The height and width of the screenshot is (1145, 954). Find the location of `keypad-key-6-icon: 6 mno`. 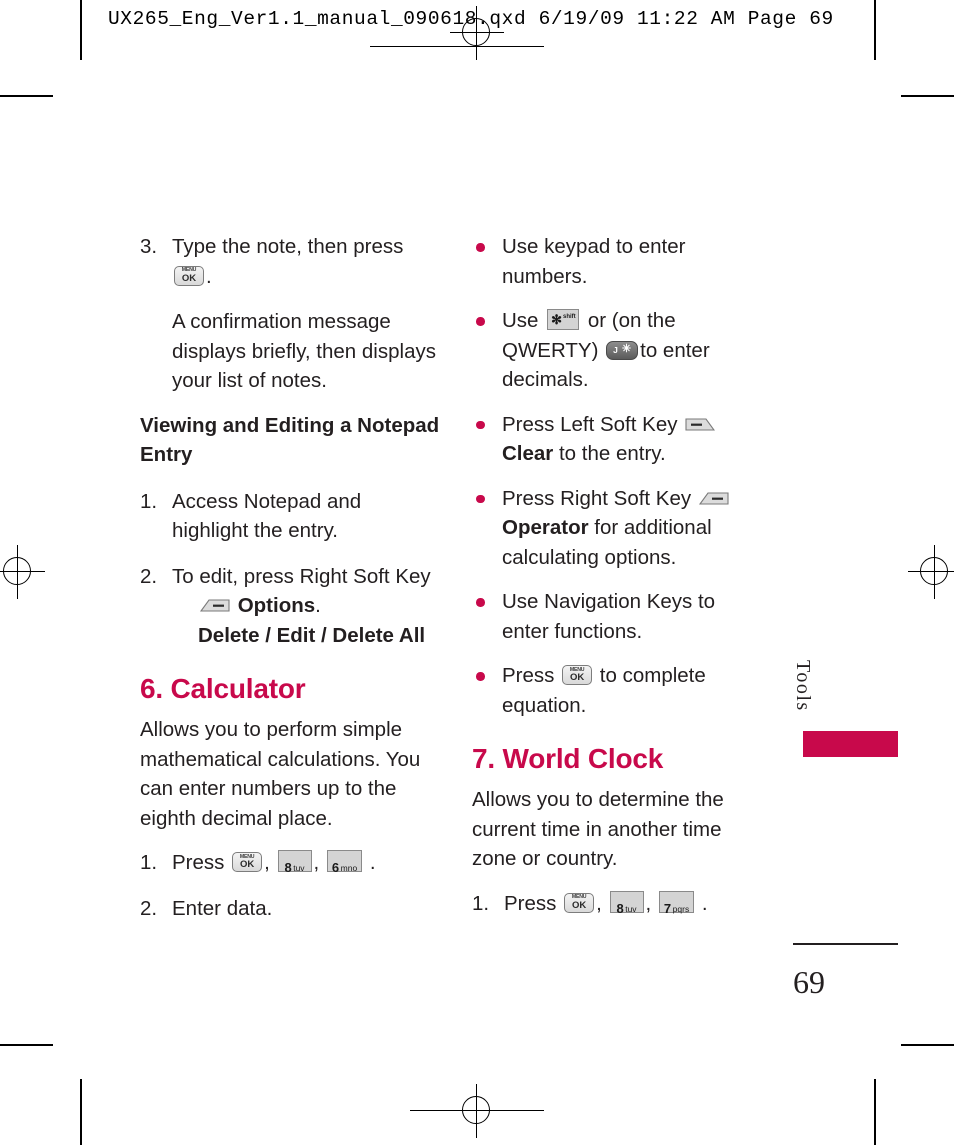

keypad-key-6-icon: 6 mno is located at coordinates (344, 862).